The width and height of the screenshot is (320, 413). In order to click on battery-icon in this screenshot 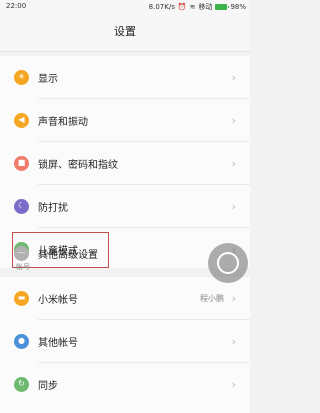, I will do `click(222, 7)`.